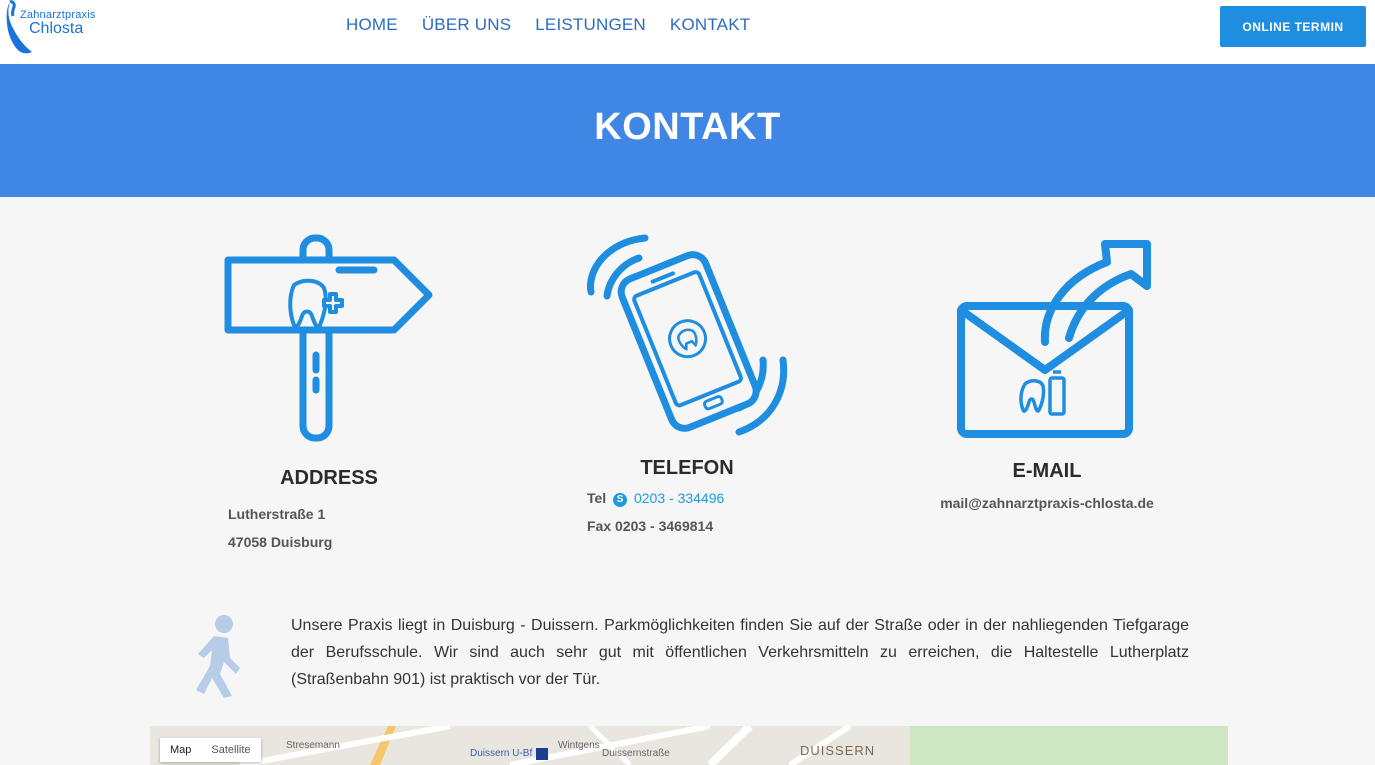 This screenshot has width=1375, height=765. I want to click on map-label-wintgens: Wintgens, so click(579, 745).